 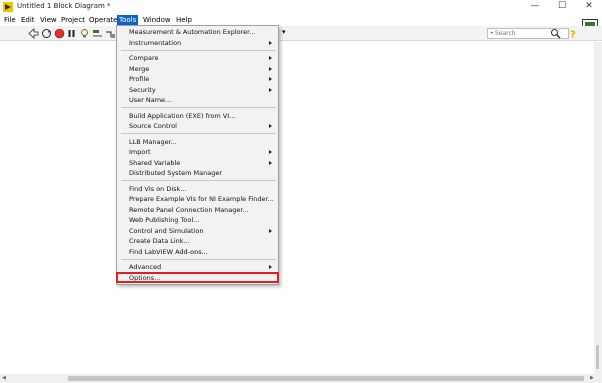 What do you see at coordinates (73, 20) in the screenshot?
I see `menu-project: Project` at bounding box center [73, 20].